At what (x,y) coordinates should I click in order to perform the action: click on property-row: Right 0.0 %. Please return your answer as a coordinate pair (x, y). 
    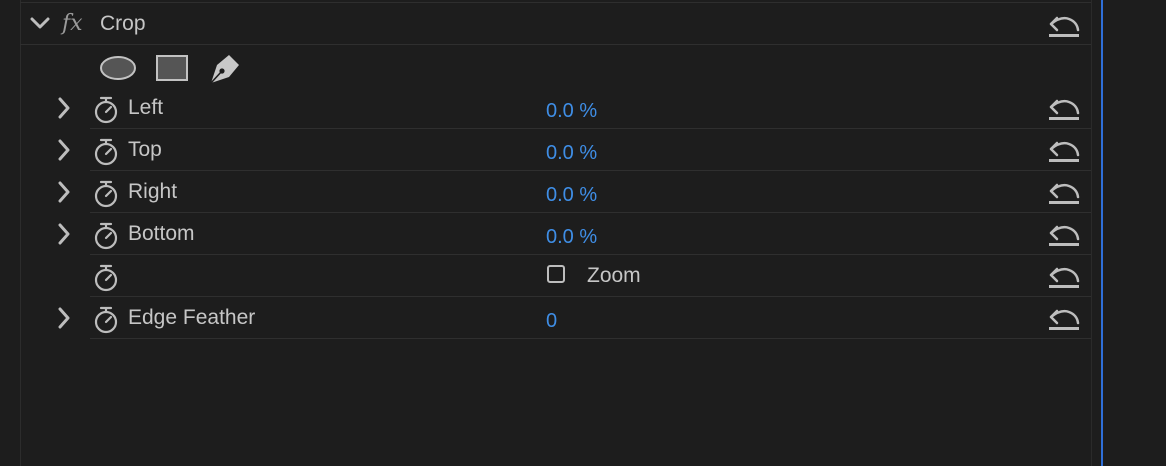
    Looking at the image, I should click on (545, 192).